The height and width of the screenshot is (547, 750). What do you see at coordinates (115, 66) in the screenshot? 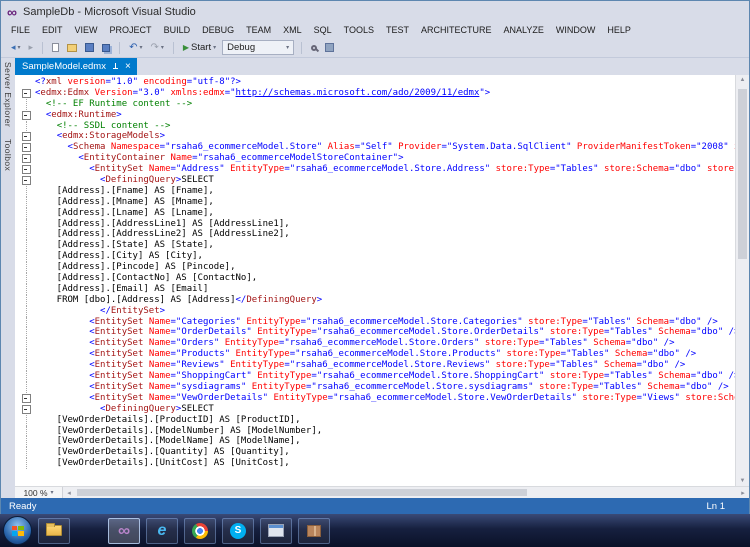
I see `pin-icon` at bounding box center [115, 66].